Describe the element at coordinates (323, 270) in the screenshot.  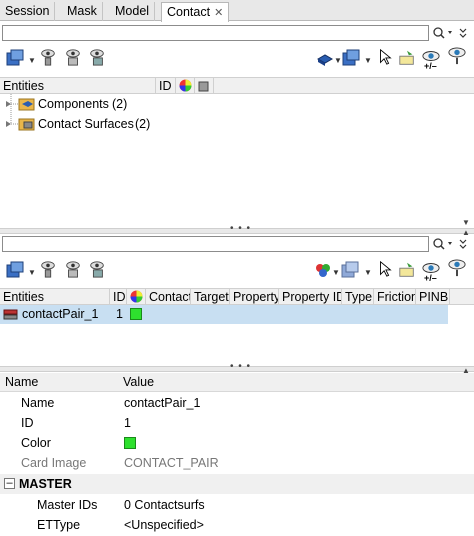
I see `color-palette-icon` at that location.